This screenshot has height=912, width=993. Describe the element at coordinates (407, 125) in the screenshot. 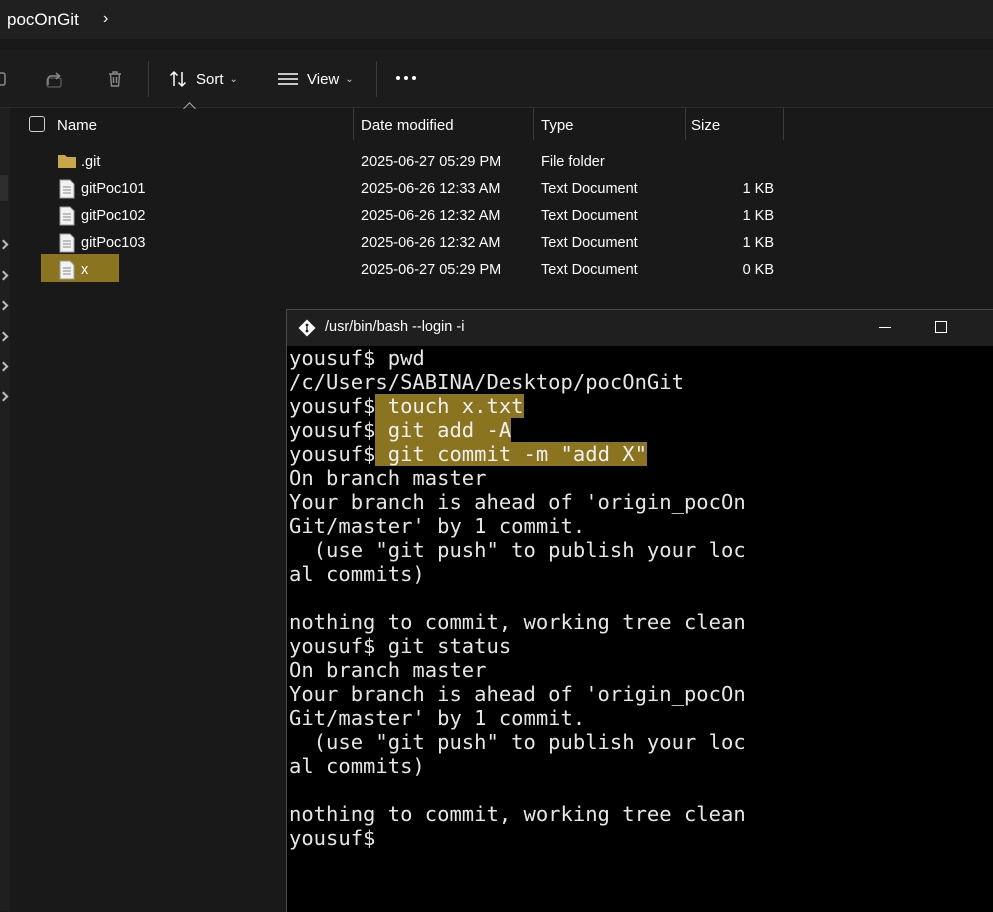

I see `column-header-date: Date modified` at that location.